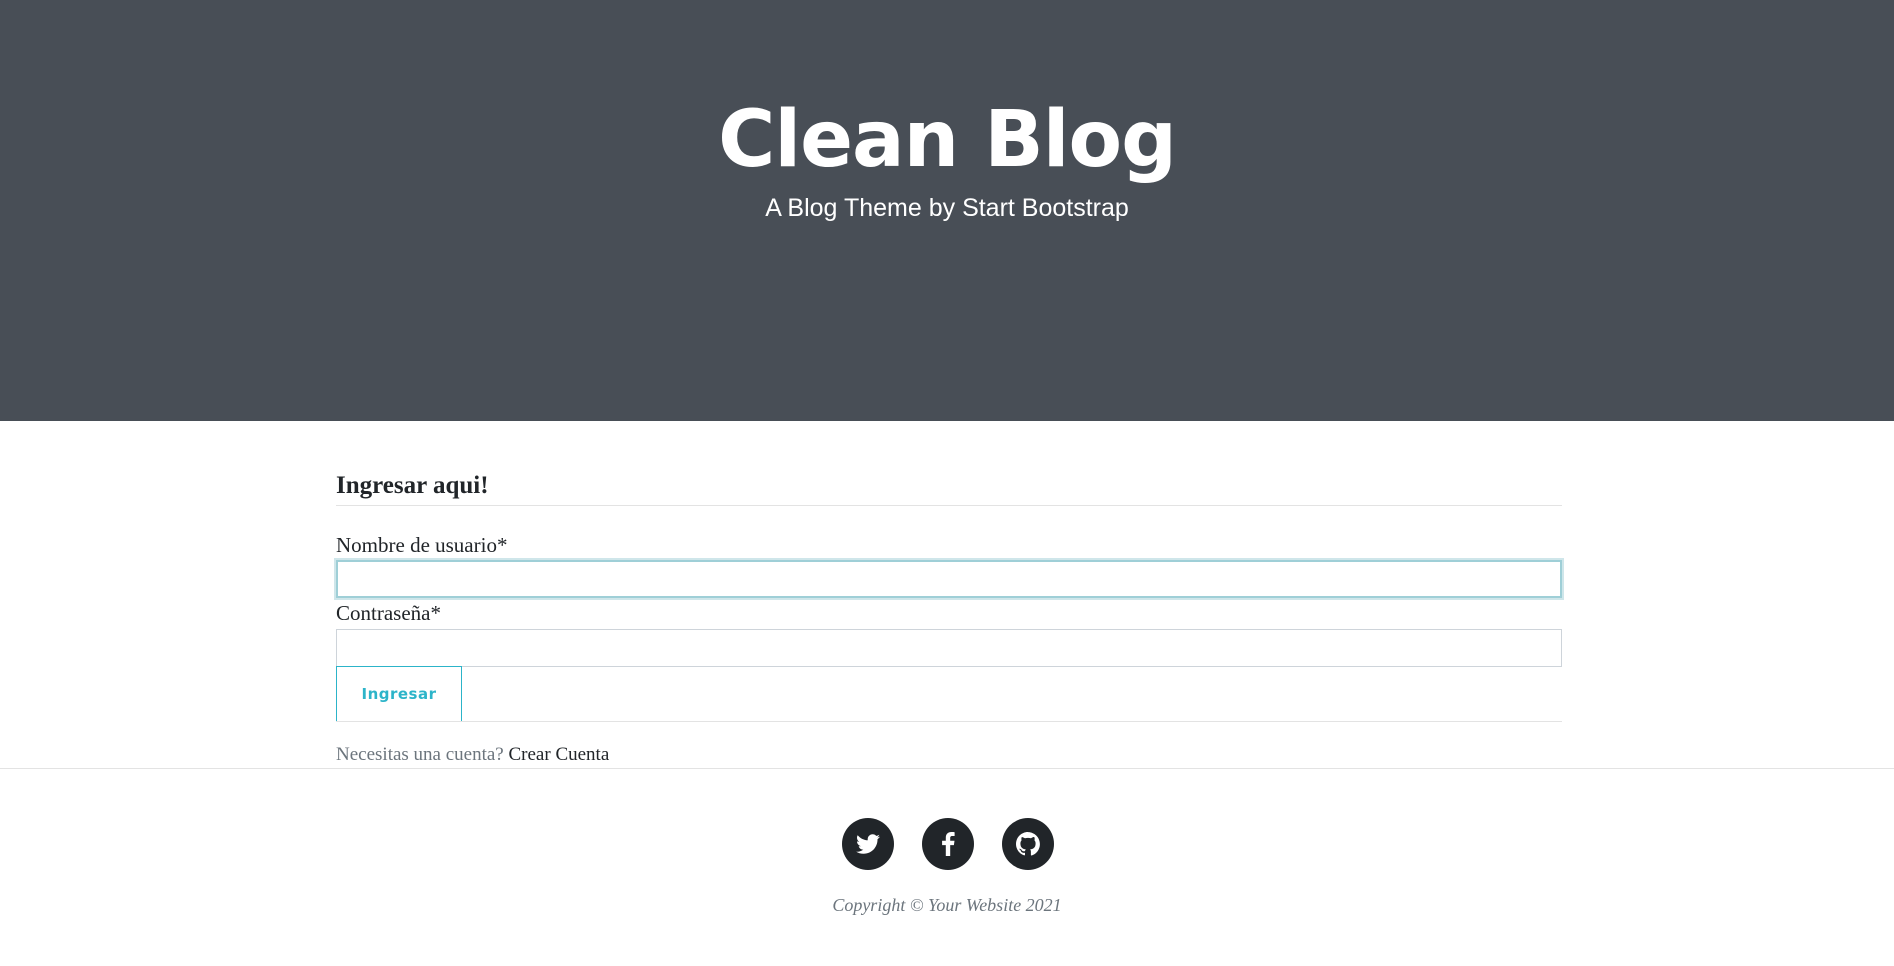 The width and height of the screenshot is (1894, 966). I want to click on footer-divider, so click(947, 768).